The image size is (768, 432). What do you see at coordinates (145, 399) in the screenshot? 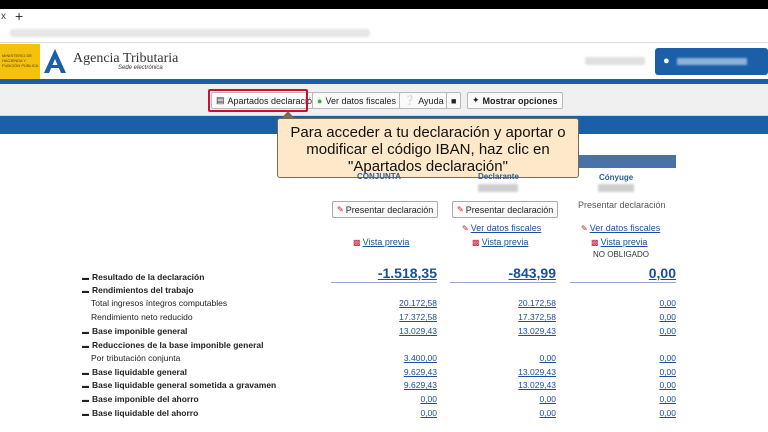
I see `row-label-text: Base imponible del ahorro` at bounding box center [145, 399].